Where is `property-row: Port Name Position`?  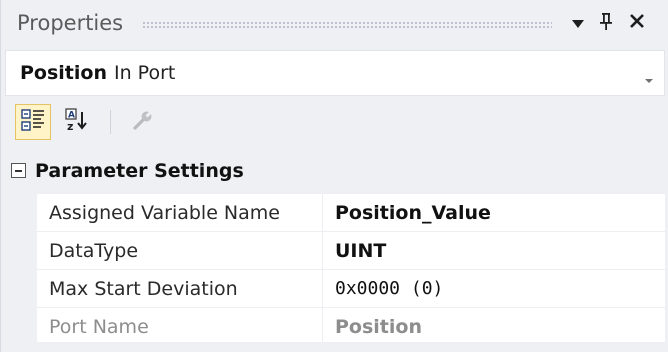
property-row: Port Name Position is located at coordinates (335, 327).